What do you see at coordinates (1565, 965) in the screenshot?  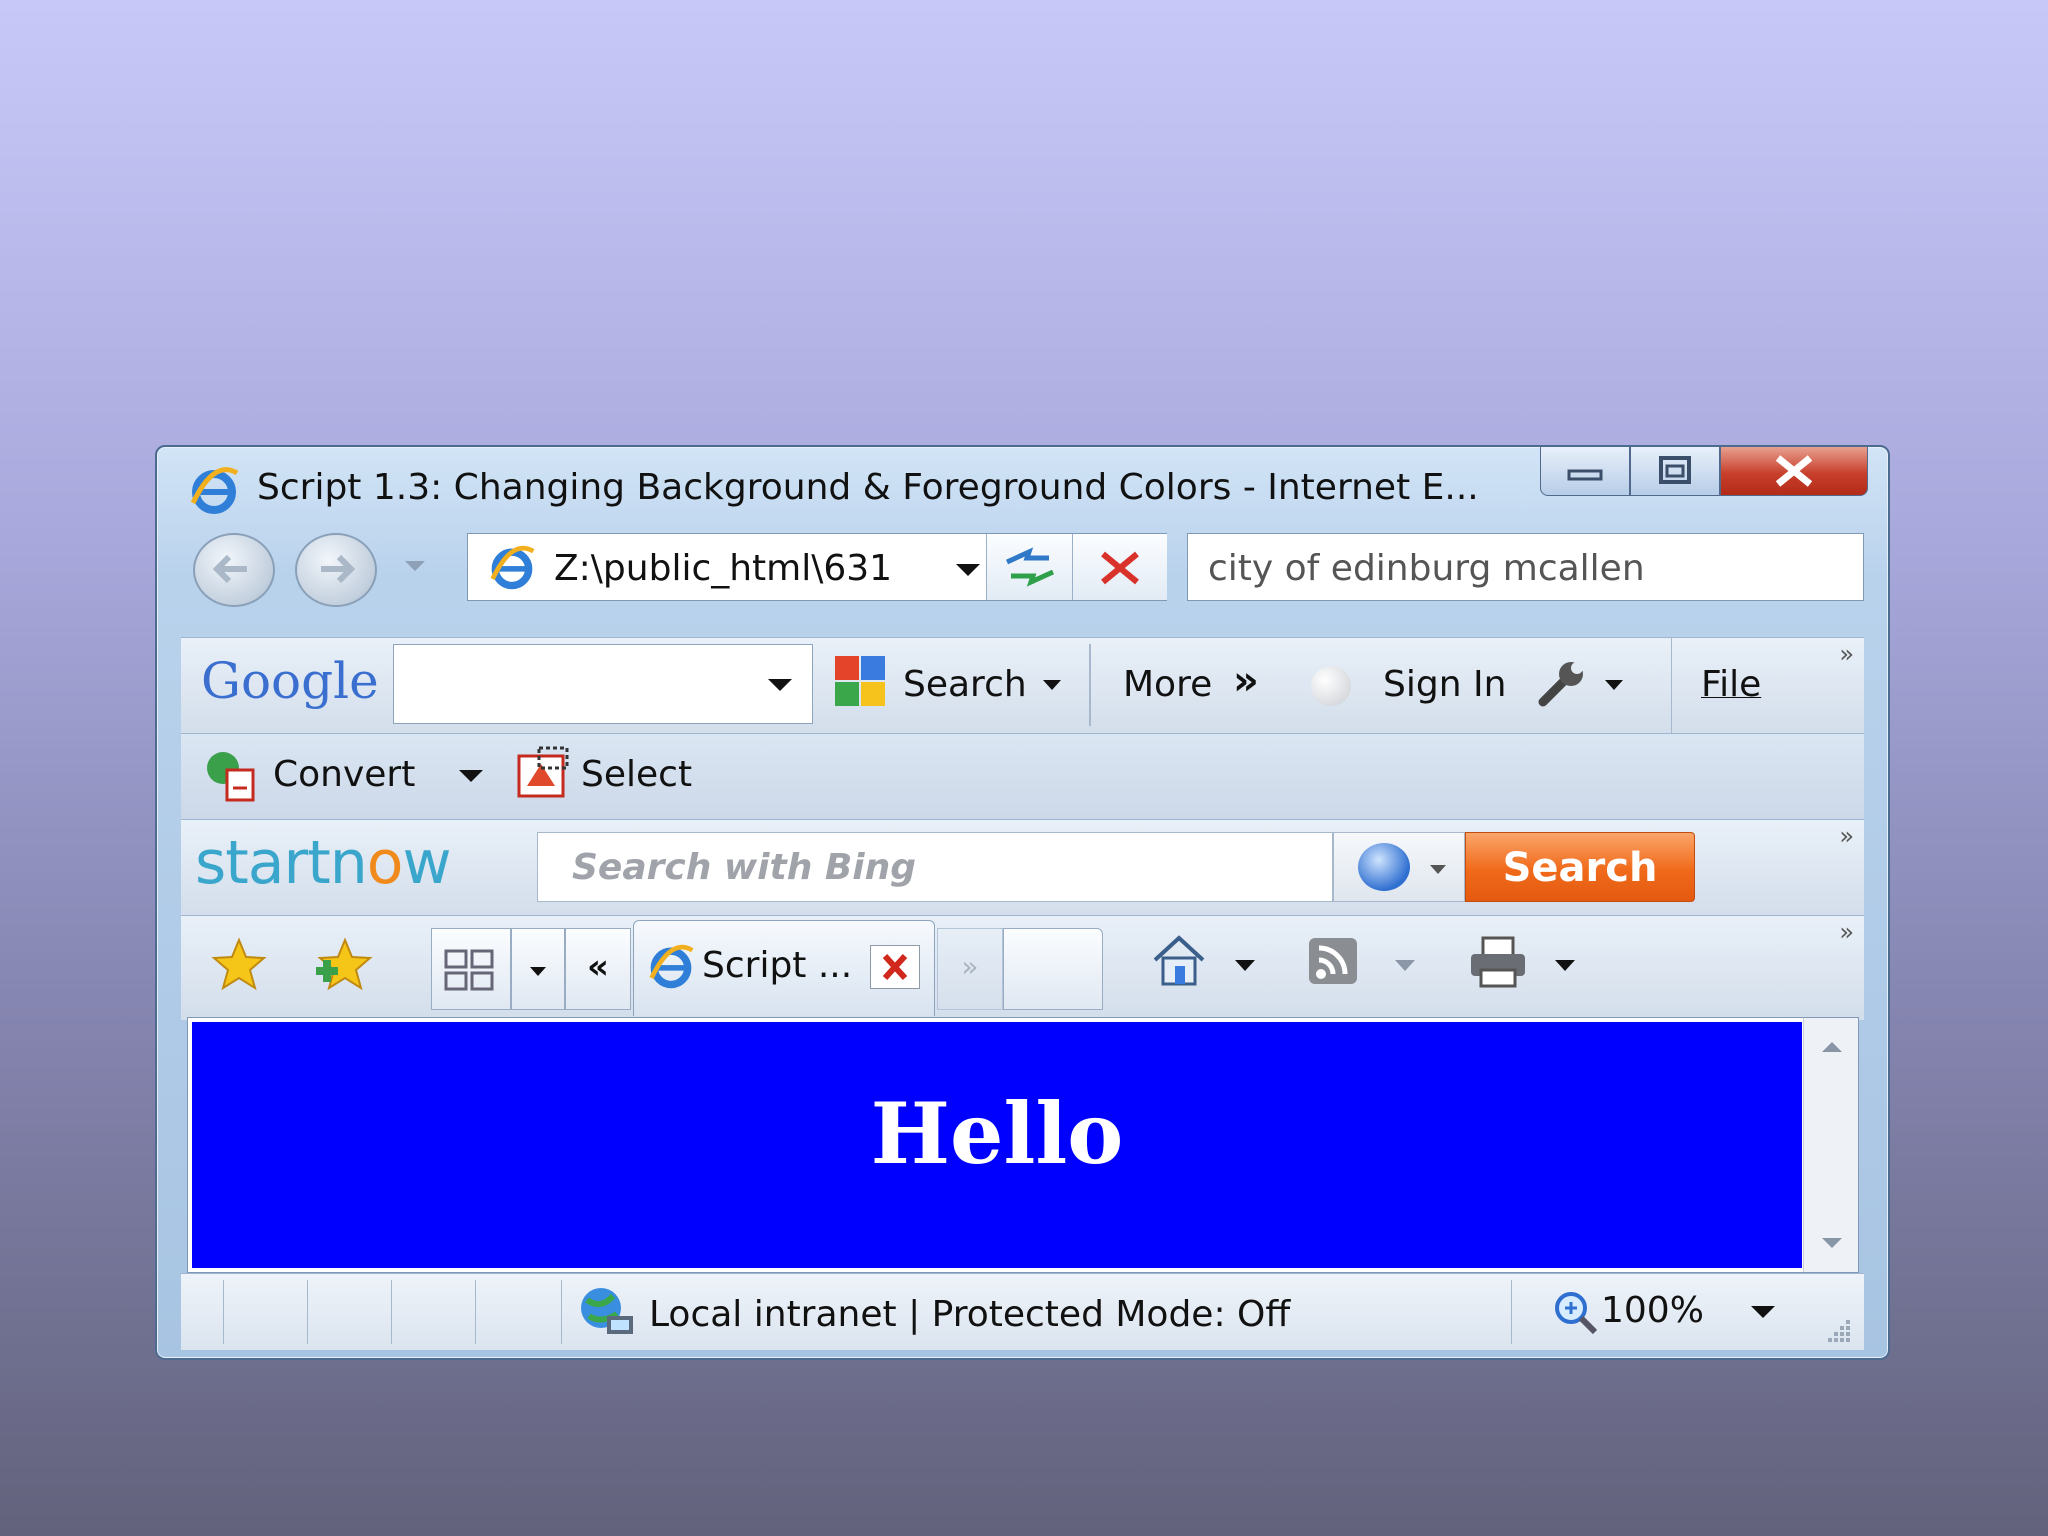 I see `print-dropdown` at bounding box center [1565, 965].